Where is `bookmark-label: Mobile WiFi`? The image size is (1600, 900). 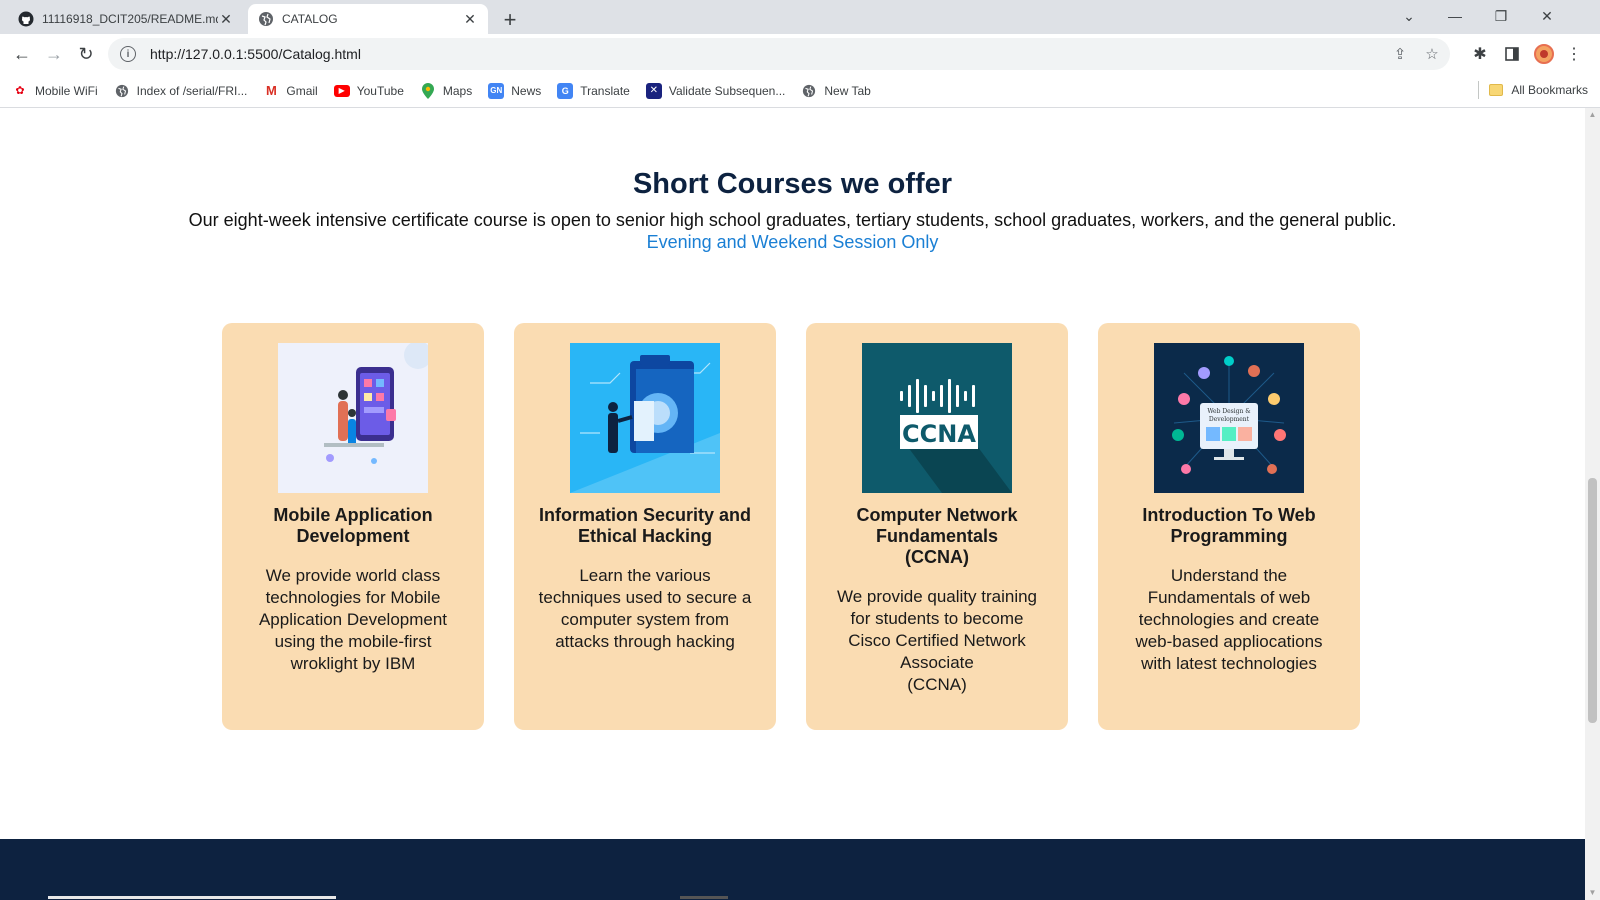 bookmark-label: Mobile WiFi is located at coordinates (66, 90).